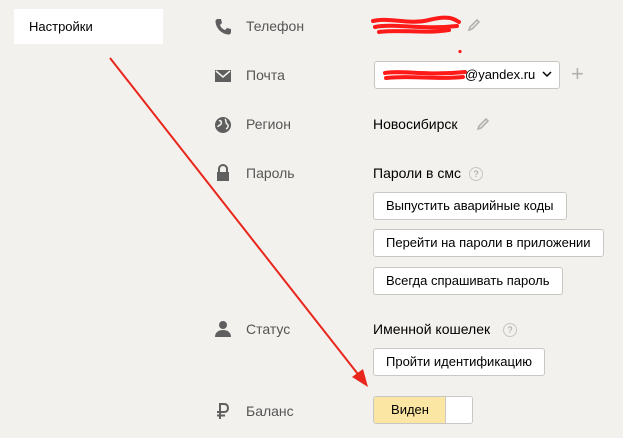 This screenshot has height=438, width=623. I want to click on balance-visibility-toggle: Виден, so click(423, 410).